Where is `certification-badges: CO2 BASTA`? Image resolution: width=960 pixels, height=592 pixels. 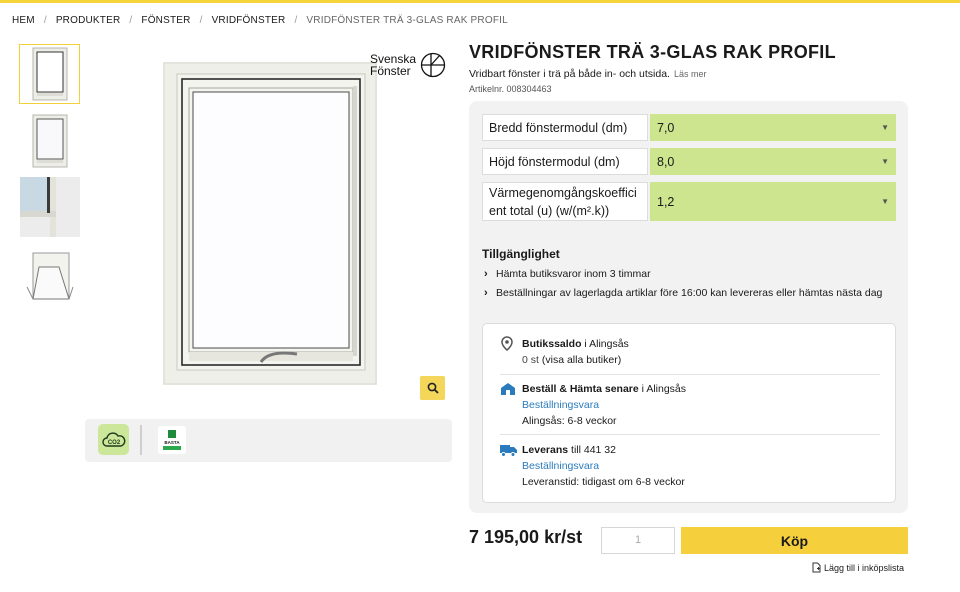
certification-badges: CO2 BASTA is located at coordinates (268, 440).